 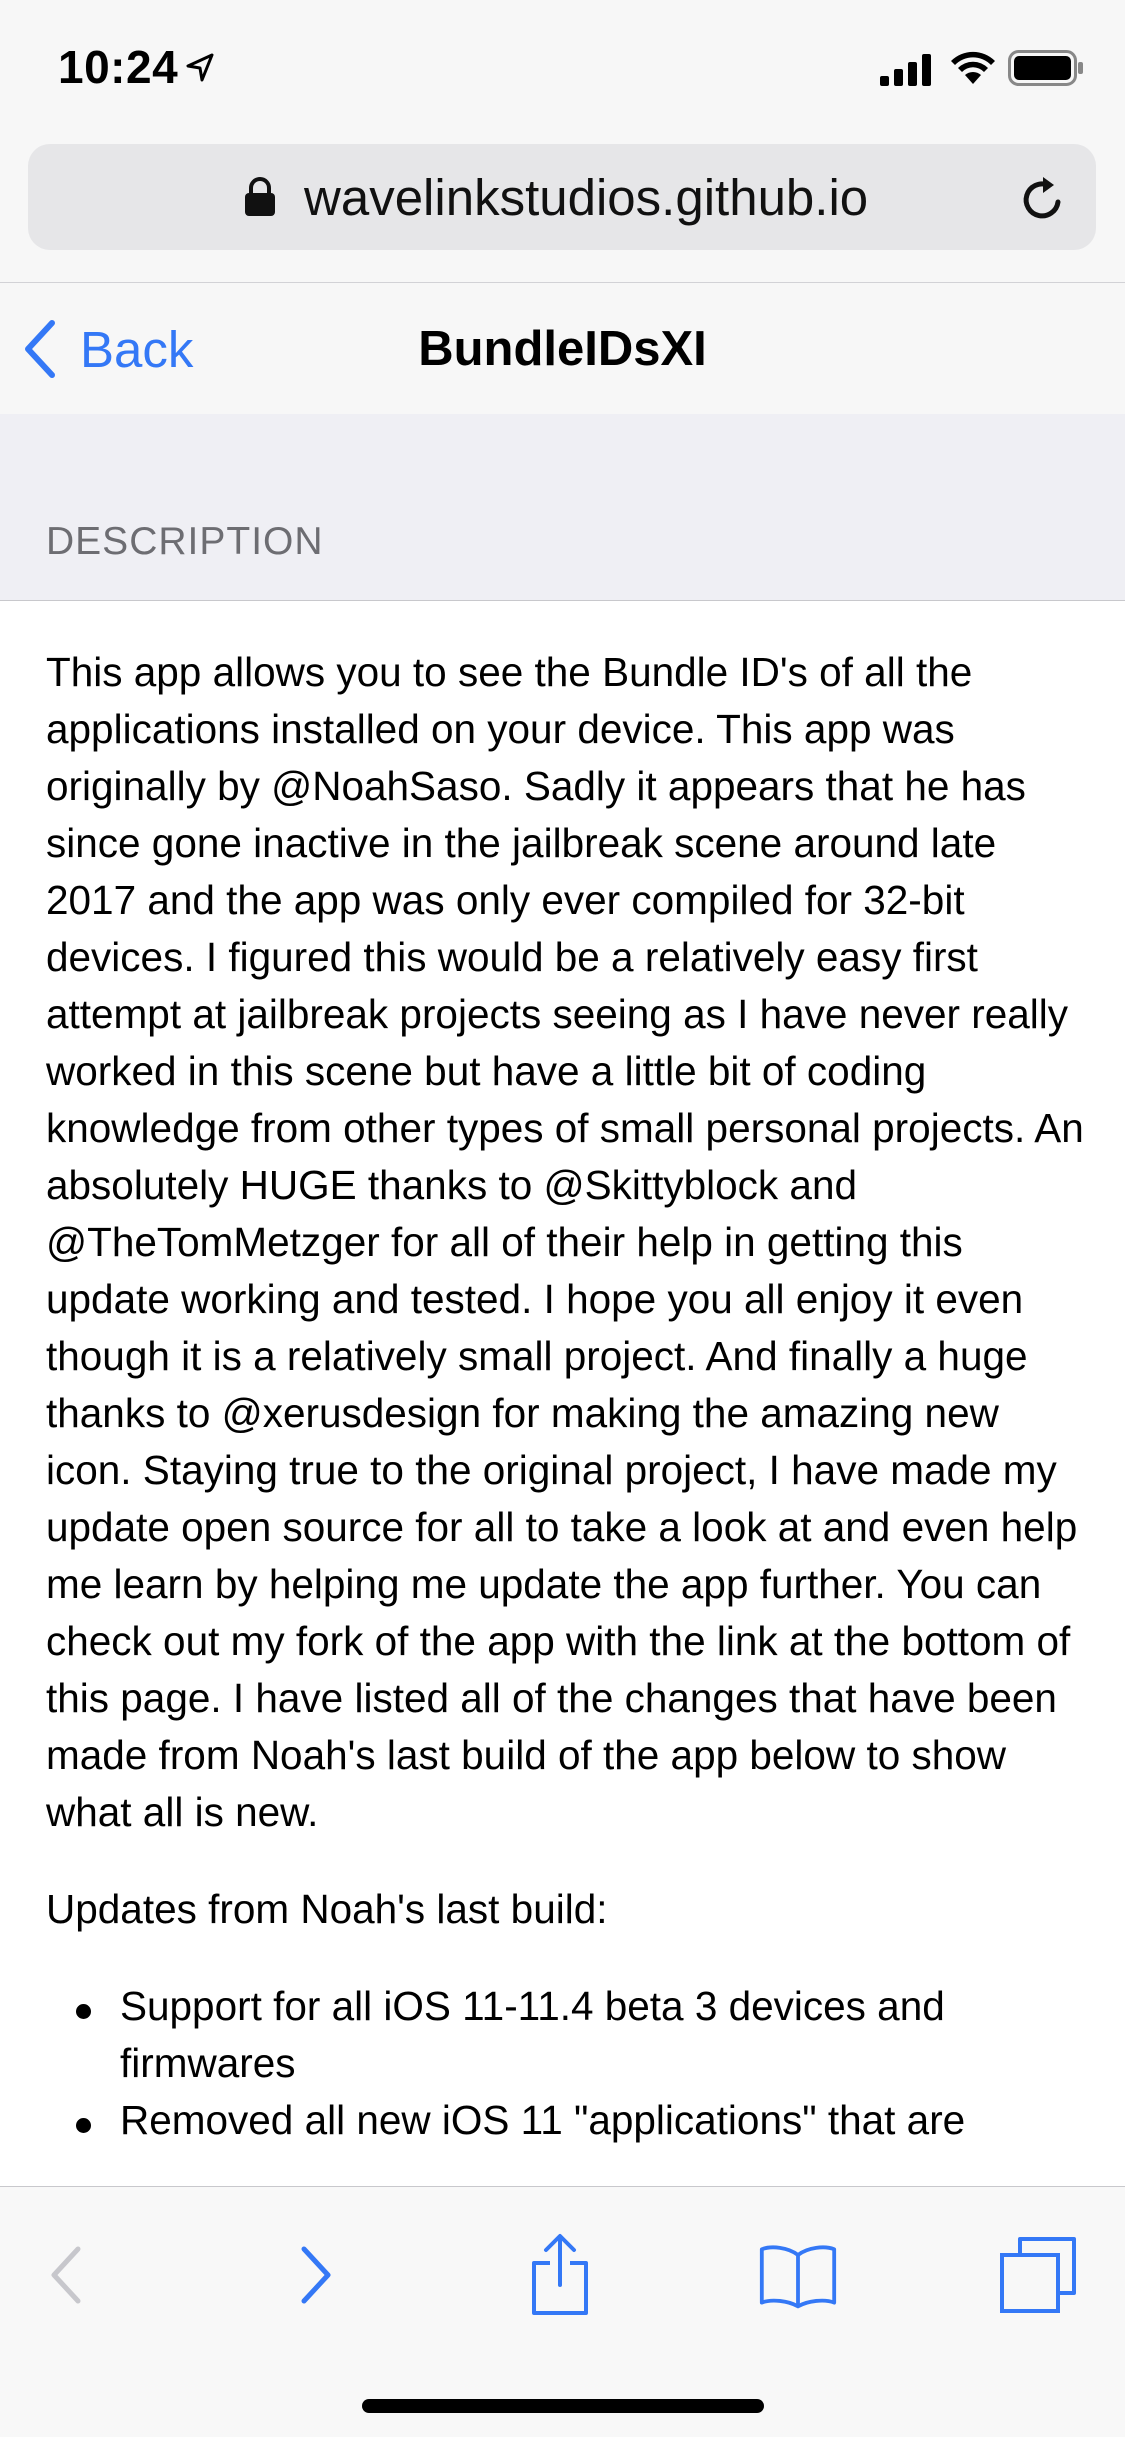 What do you see at coordinates (562, 507) in the screenshot?
I see `section-header: DESCRIPTION` at bounding box center [562, 507].